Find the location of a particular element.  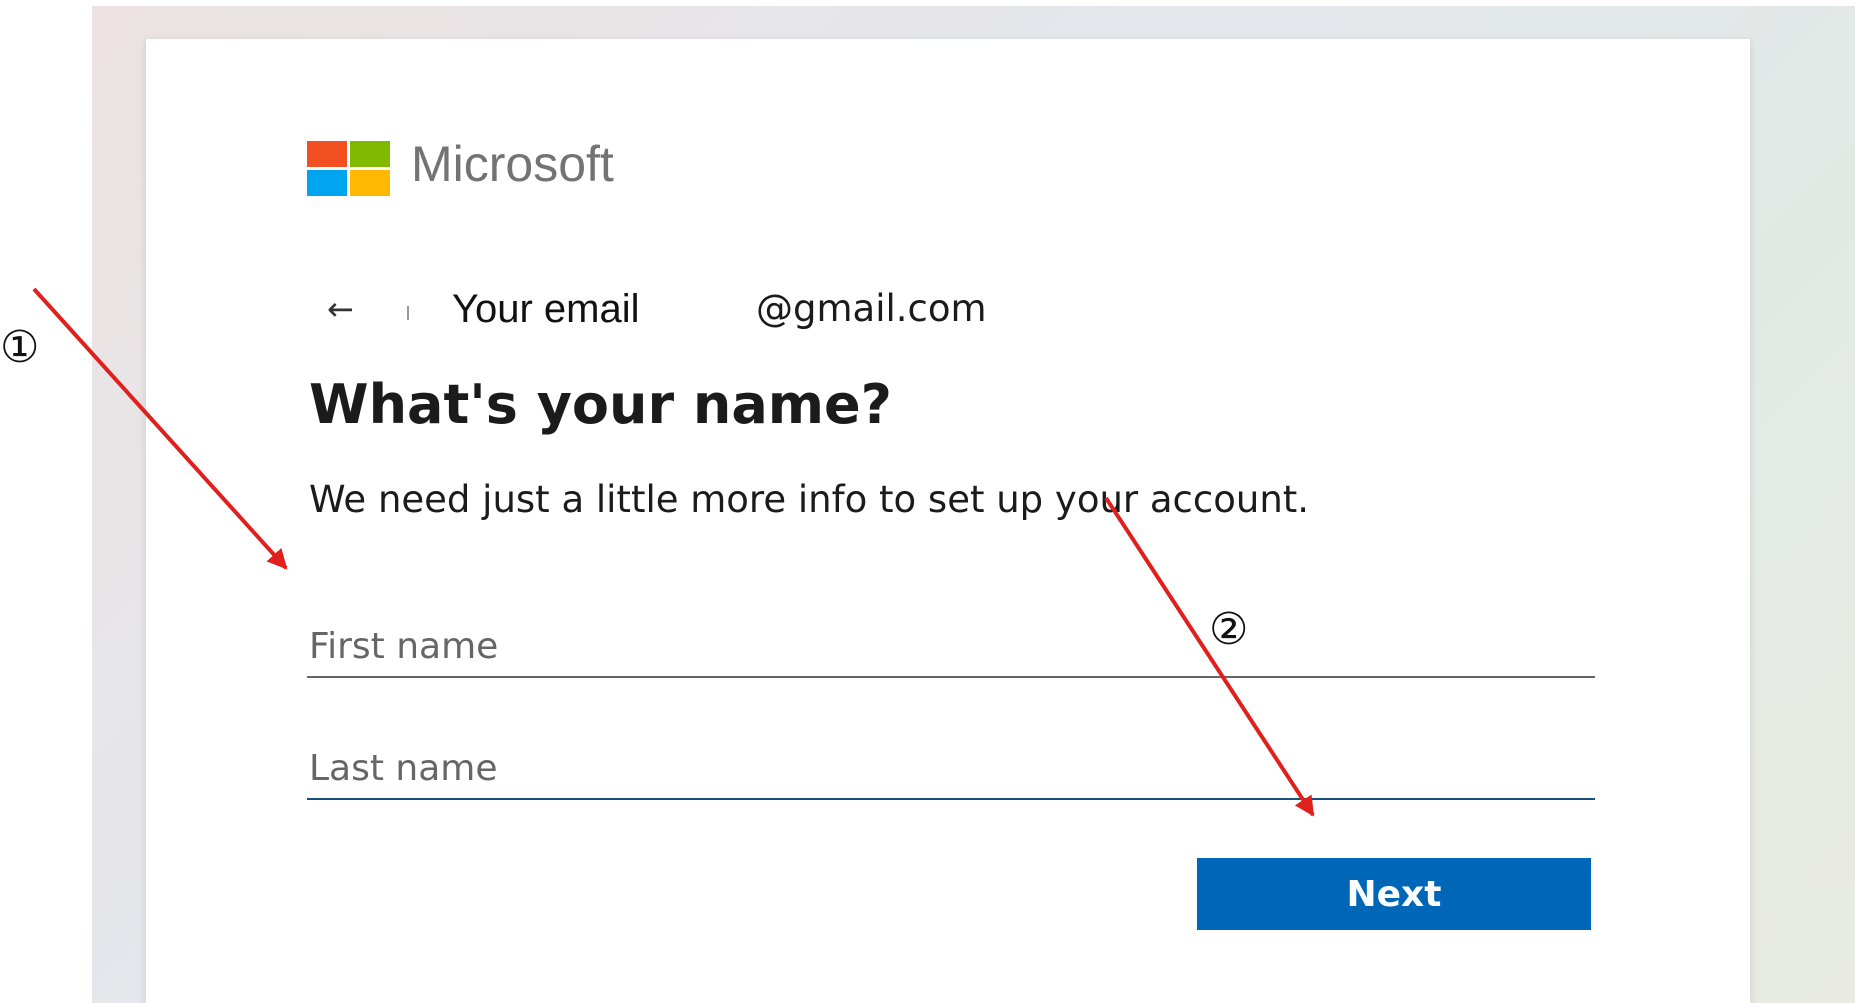

logo-square-red is located at coordinates (327, 154).